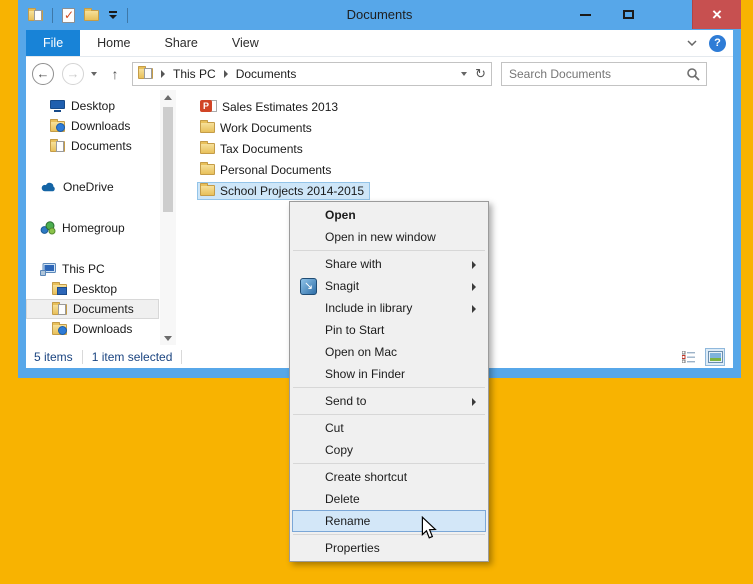  What do you see at coordinates (92, 289) in the screenshot?
I see `sidebar-item-pc-desktop: Desktop` at bounding box center [92, 289].